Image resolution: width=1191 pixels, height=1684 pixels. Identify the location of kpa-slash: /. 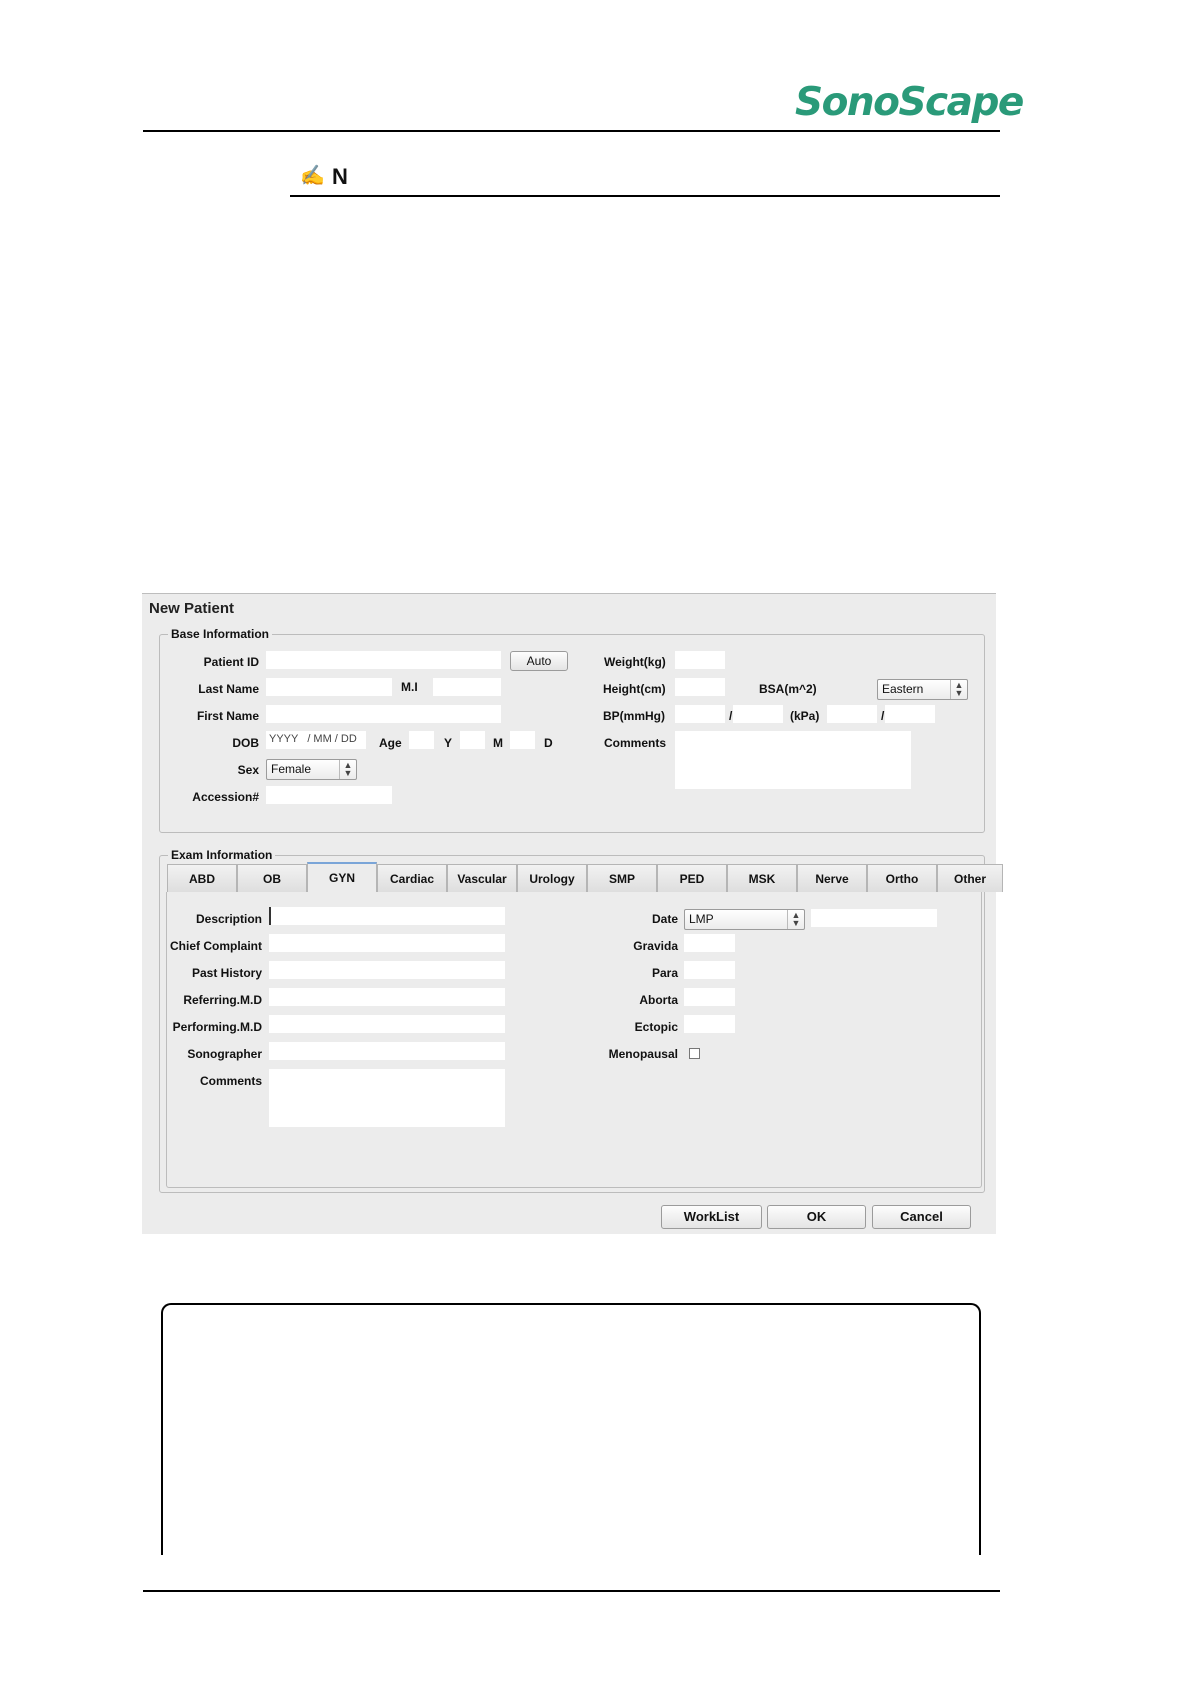
(883, 716).